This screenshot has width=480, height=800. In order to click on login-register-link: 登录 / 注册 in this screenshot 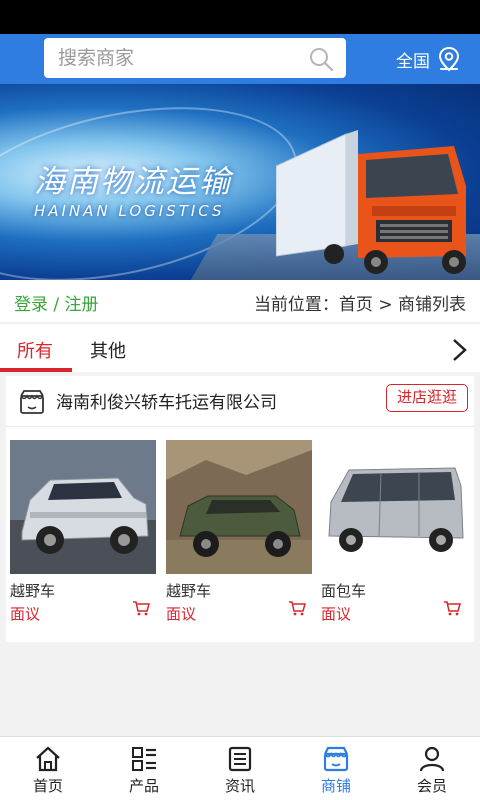, I will do `click(56, 302)`.